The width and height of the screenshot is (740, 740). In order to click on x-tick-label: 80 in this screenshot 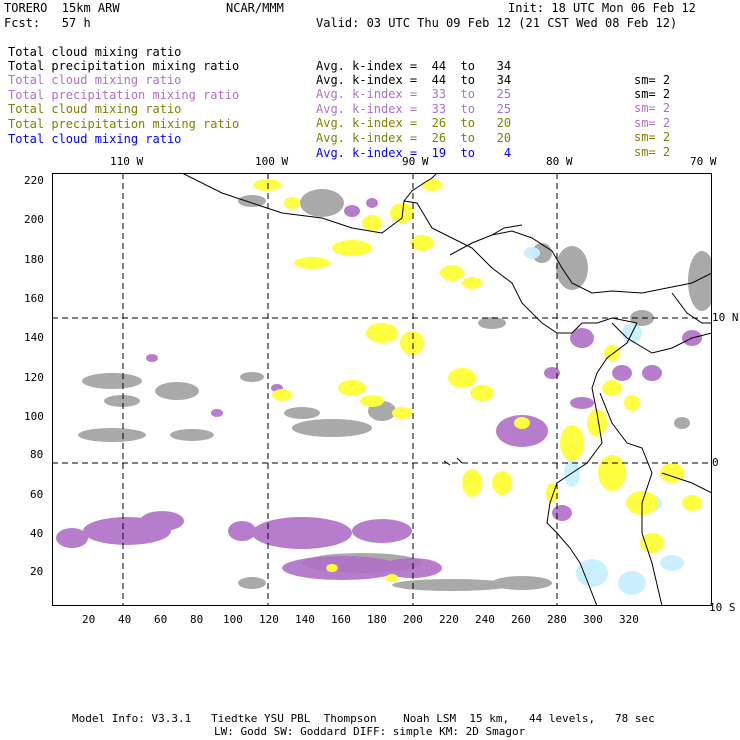, I will do `click(197, 619)`.